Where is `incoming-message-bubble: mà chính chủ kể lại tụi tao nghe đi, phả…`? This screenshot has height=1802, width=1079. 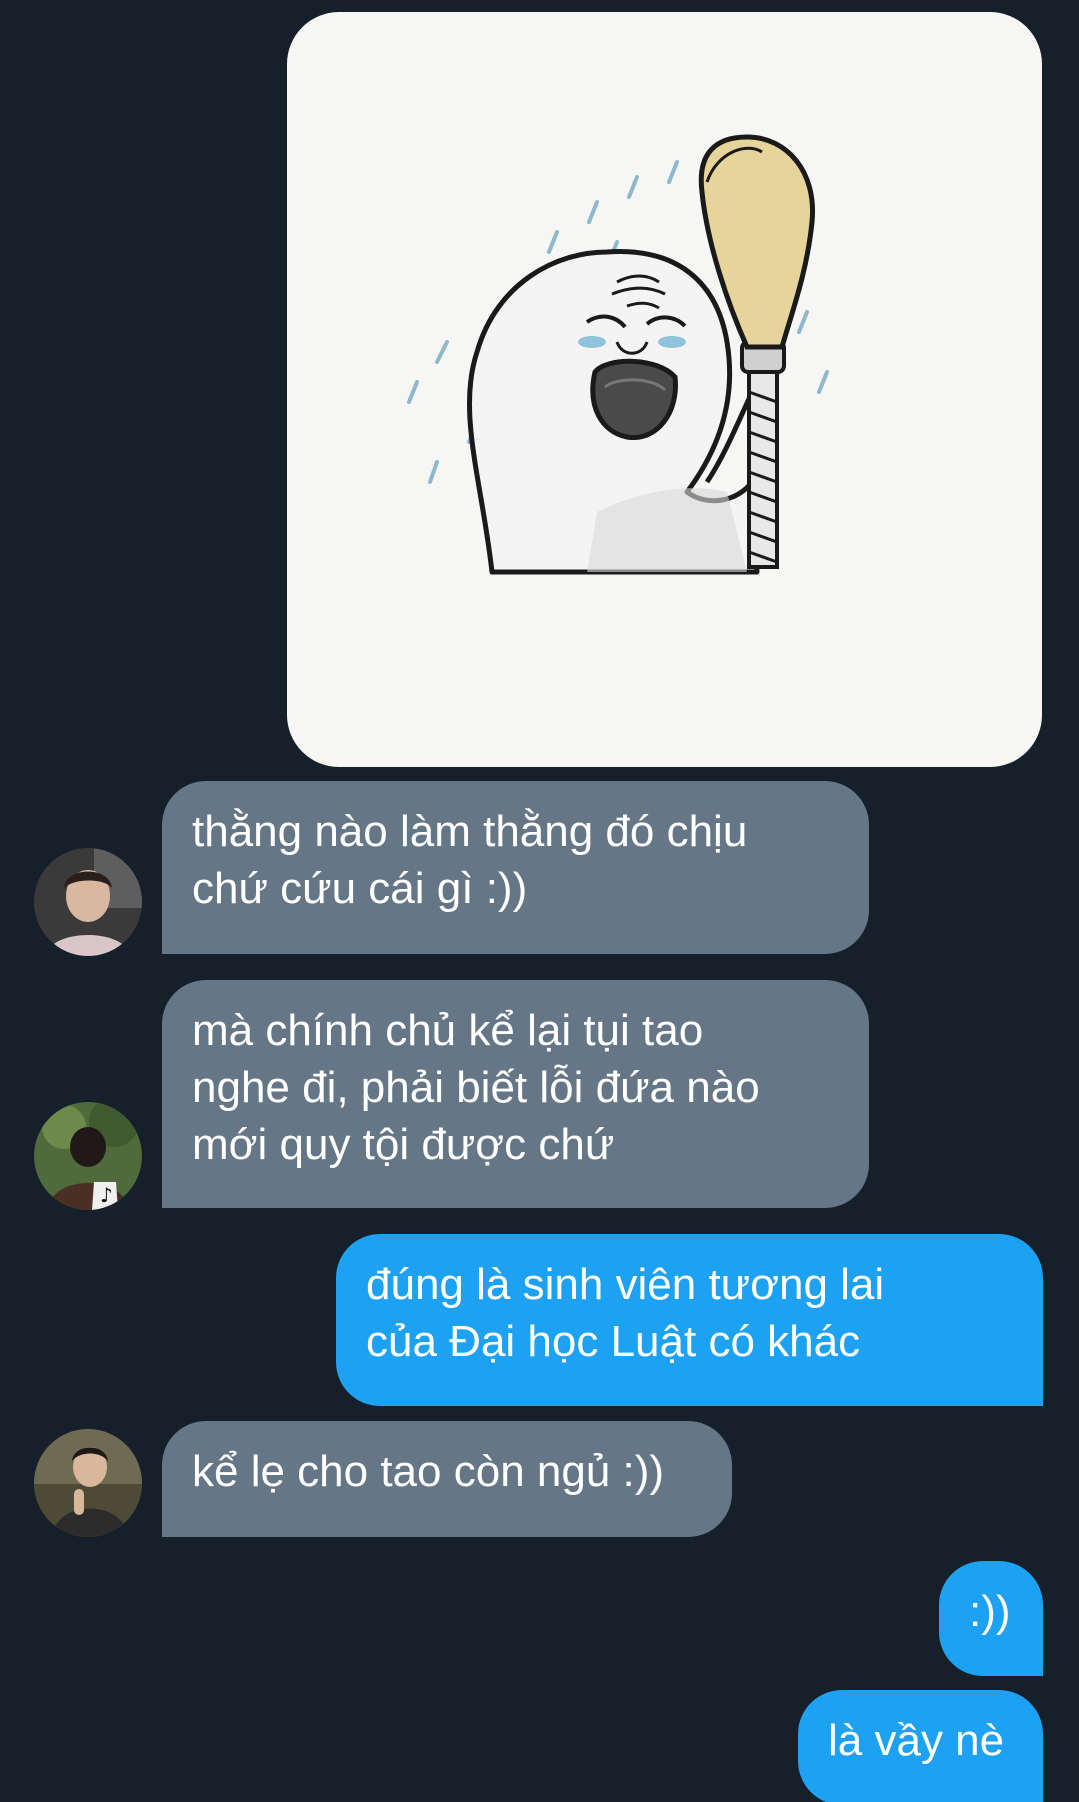
incoming-message-bubble: mà chính chủ kể lại tụi tao nghe đi, phả… is located at coordinates (515, 1094).